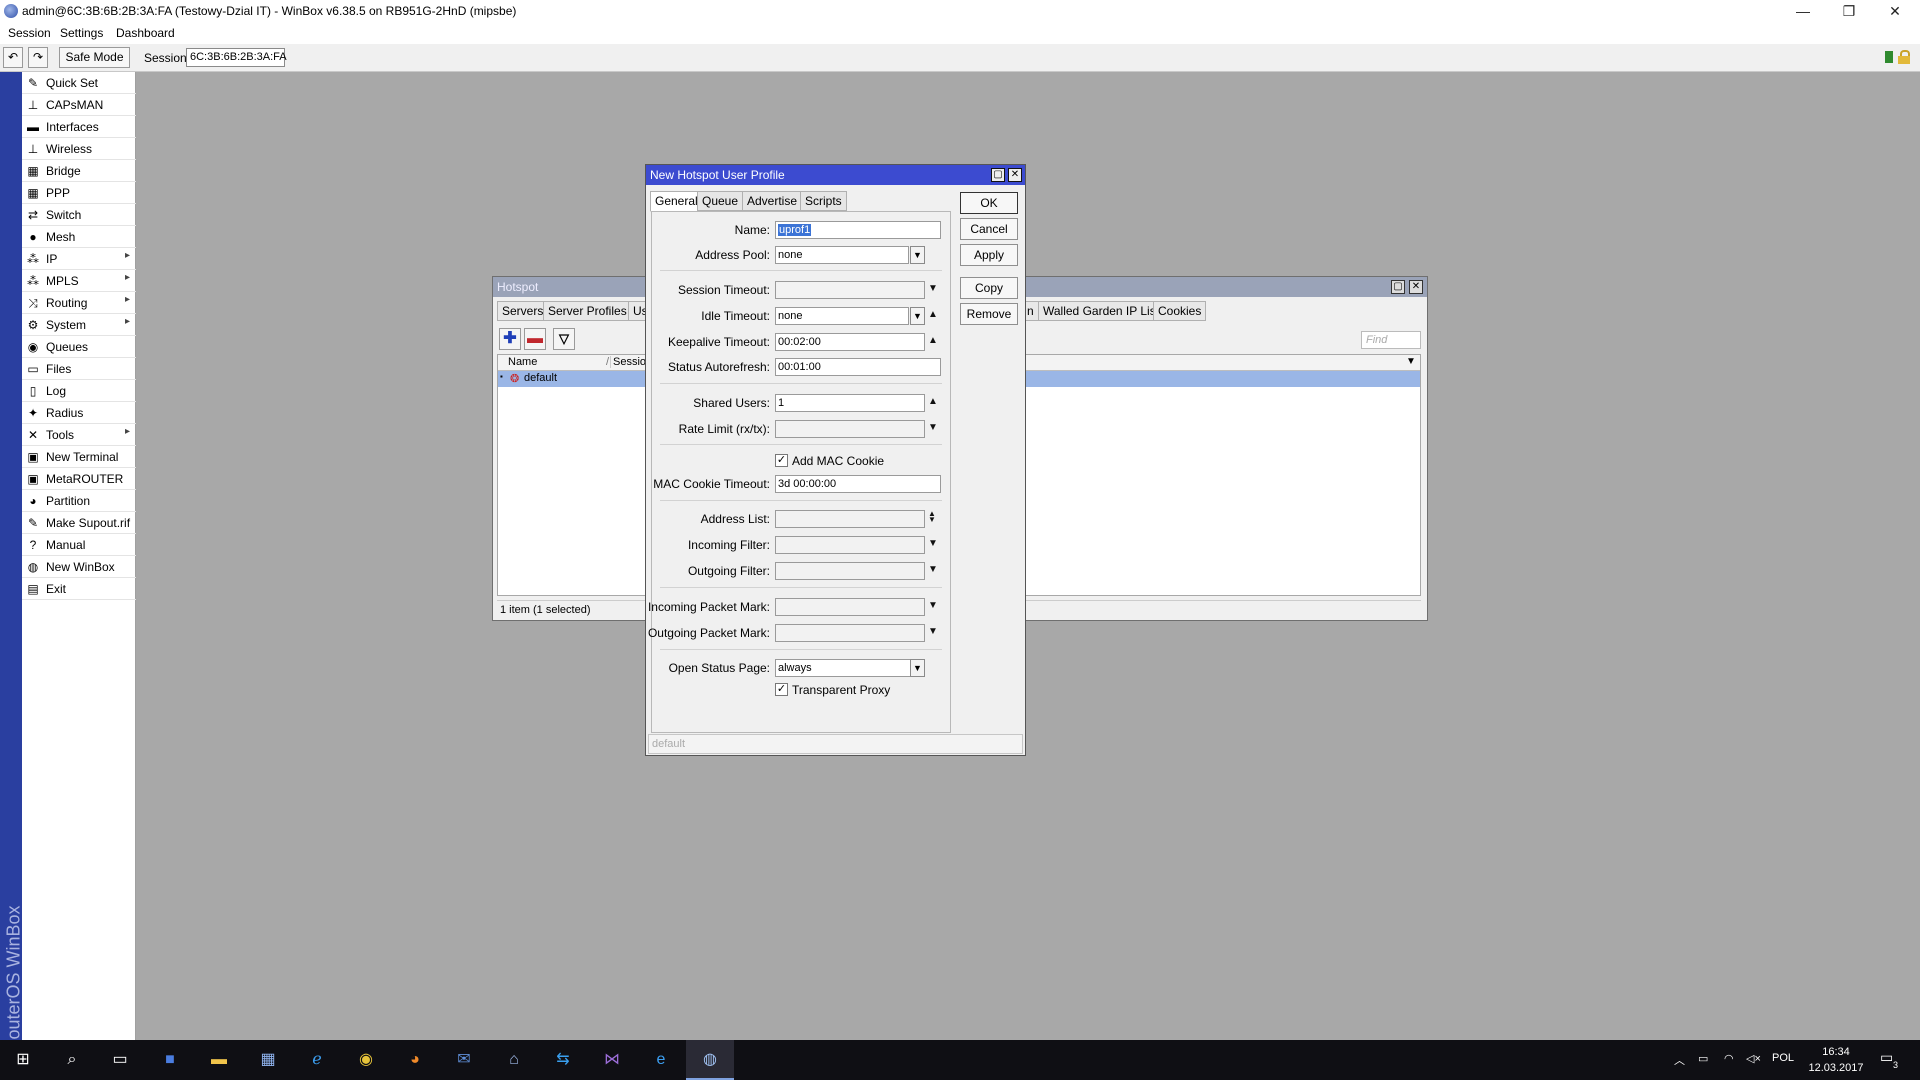 The height and width of the screenshot is (1080, 1920). What do you see at coordinates (1803, 11) in the screenshot?
I see `minimize-button: —` at bounding box center [1803, 11].